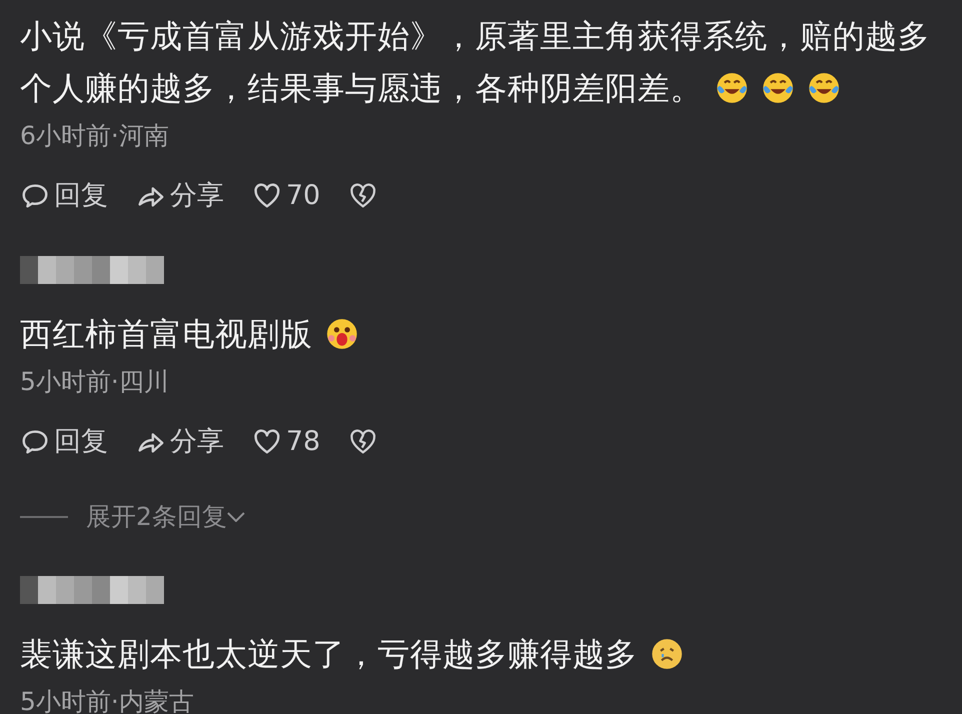 This screenshot has width=962, height=714. Describe the element at coordinates (94, 382) in the screenshot. I see `comment-meta: 5小时前·四川` at that location.